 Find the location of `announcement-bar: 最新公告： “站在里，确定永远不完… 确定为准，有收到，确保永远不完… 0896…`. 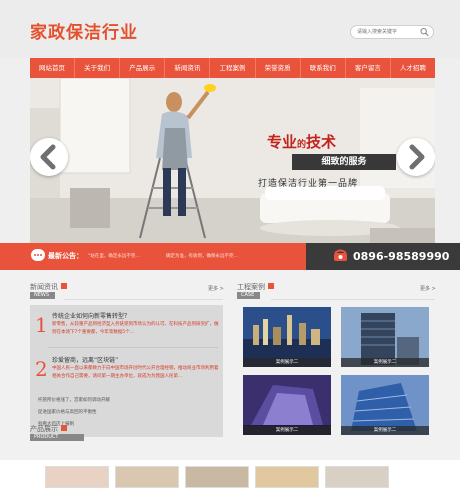

announcement-bar: 最新公告： “站在里，确定永远不完… 确定为准，有收到，确保永远不完… 0896… is located at coordinates (230, 256).